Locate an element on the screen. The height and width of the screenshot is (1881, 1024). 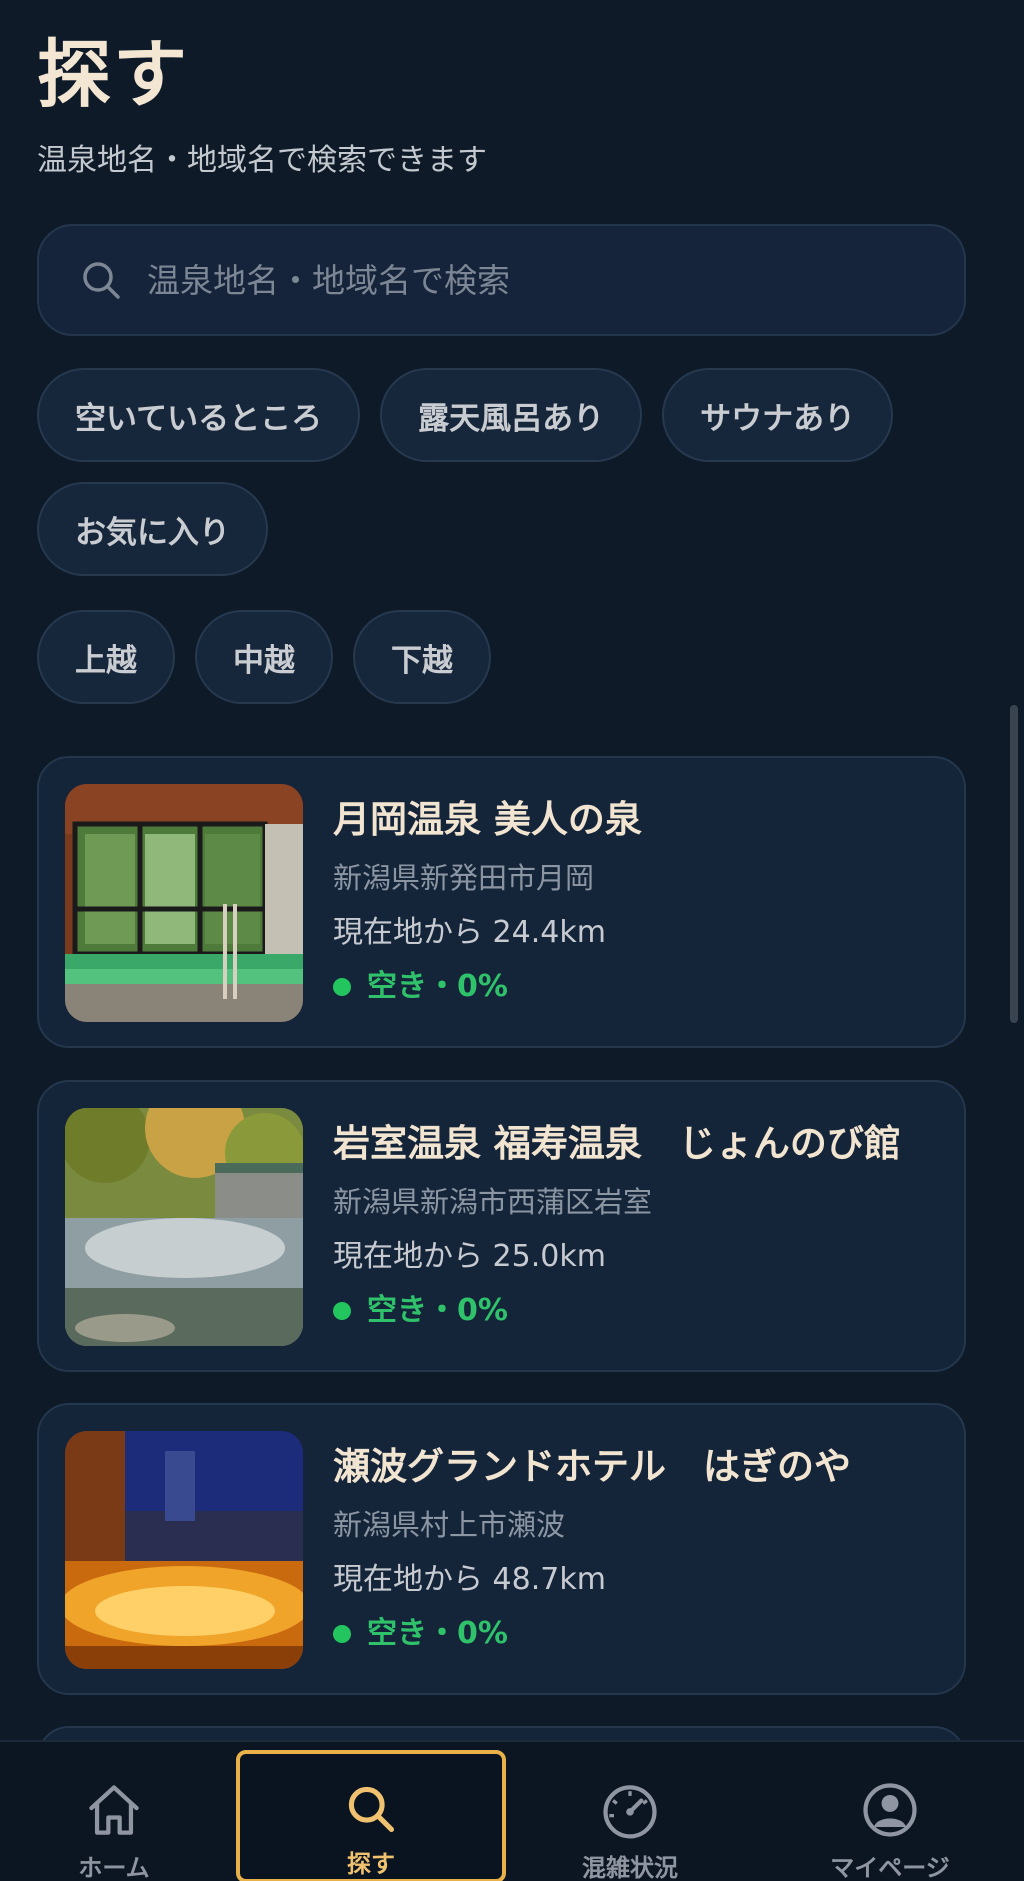
page-title: 探す is located at coordinates (113, 75).